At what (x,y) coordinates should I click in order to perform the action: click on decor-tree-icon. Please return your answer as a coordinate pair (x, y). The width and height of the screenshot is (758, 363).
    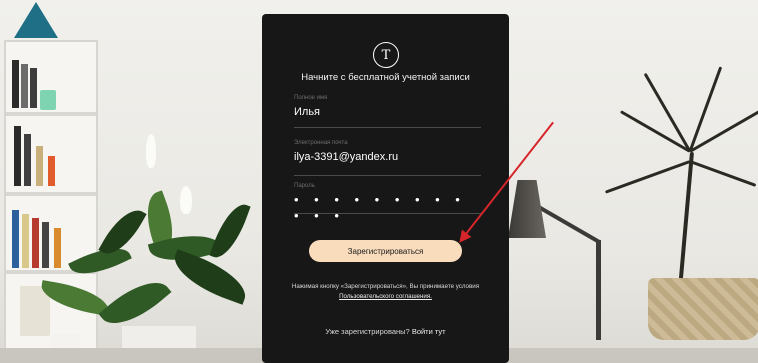
    Looking at the image, I should click on (36, 20).